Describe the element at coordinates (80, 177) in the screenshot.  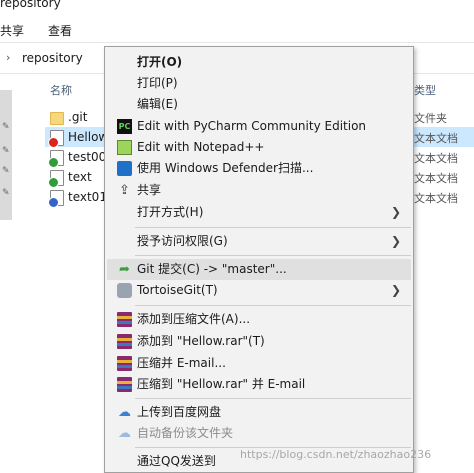
I see `file-name: text` at that location.